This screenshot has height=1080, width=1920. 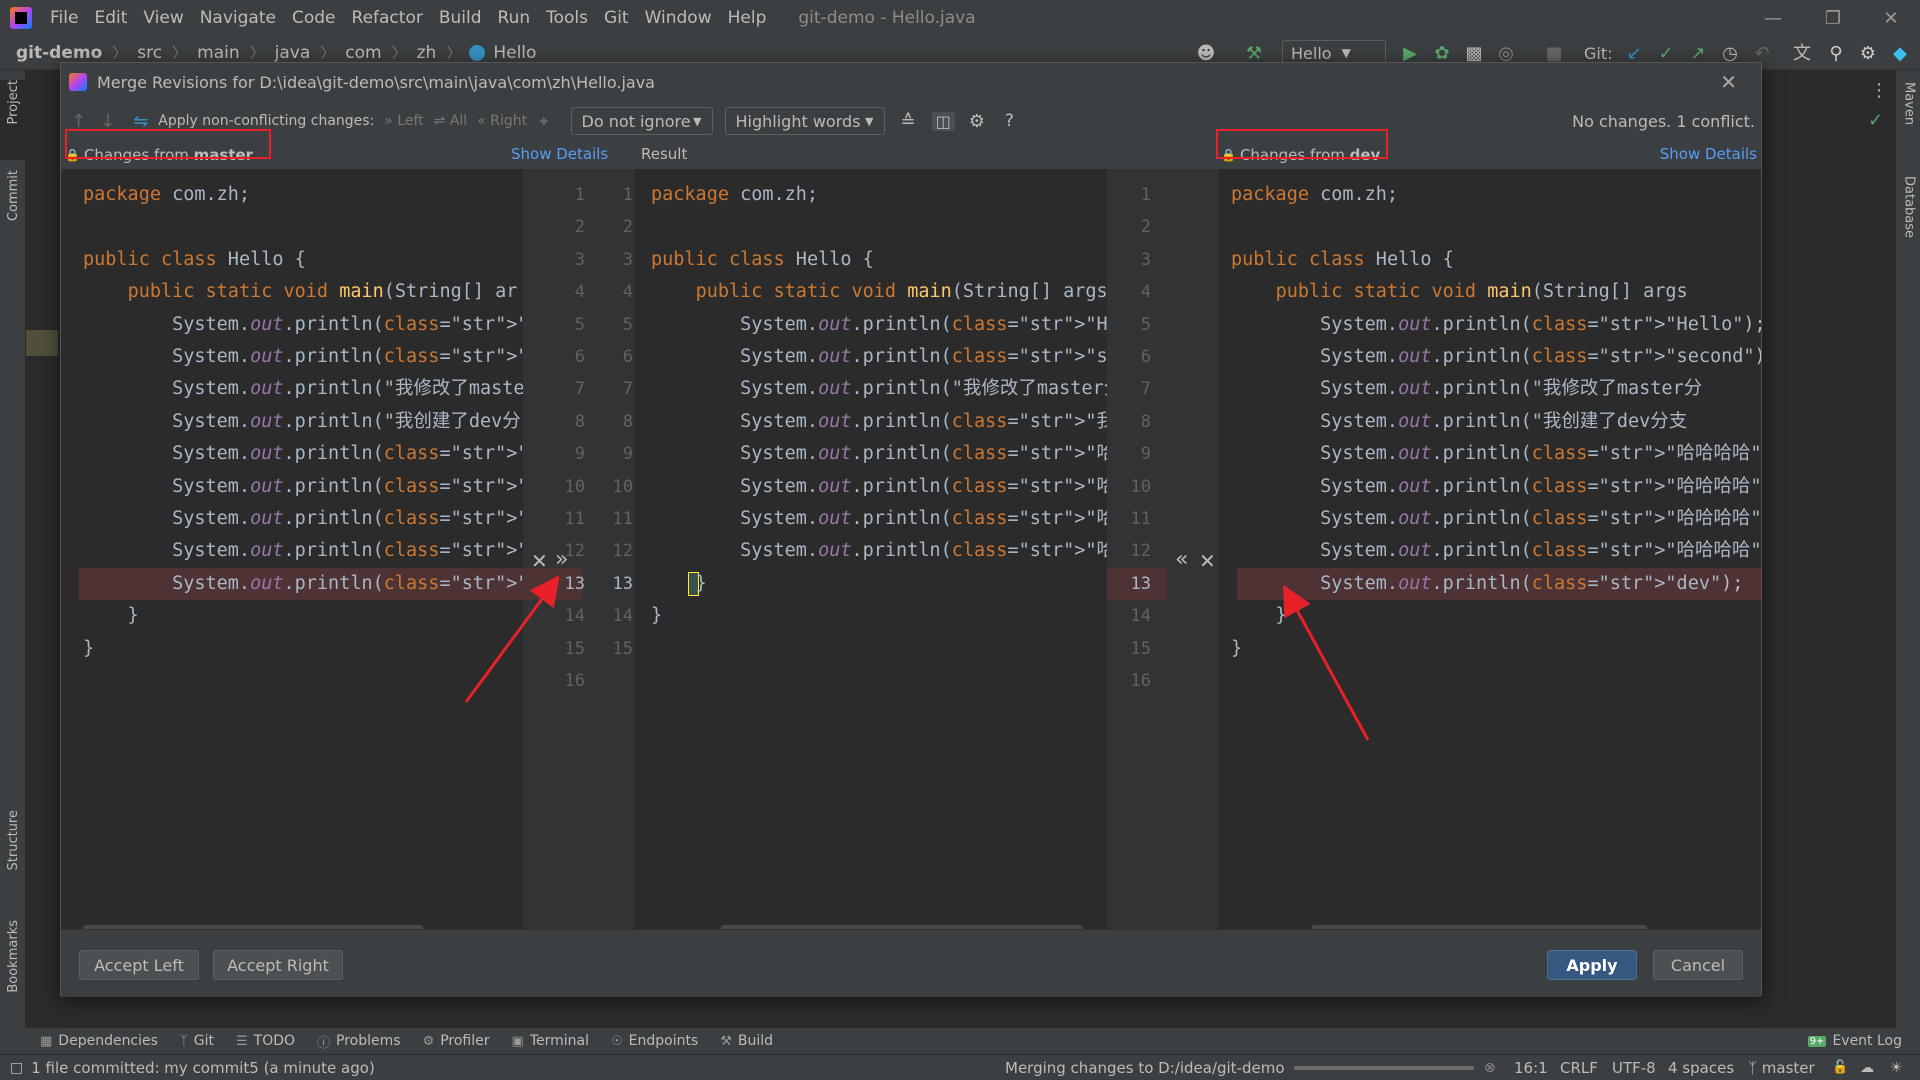 I want to click on debug-icon: ✿, so click(x=1442, y=54).